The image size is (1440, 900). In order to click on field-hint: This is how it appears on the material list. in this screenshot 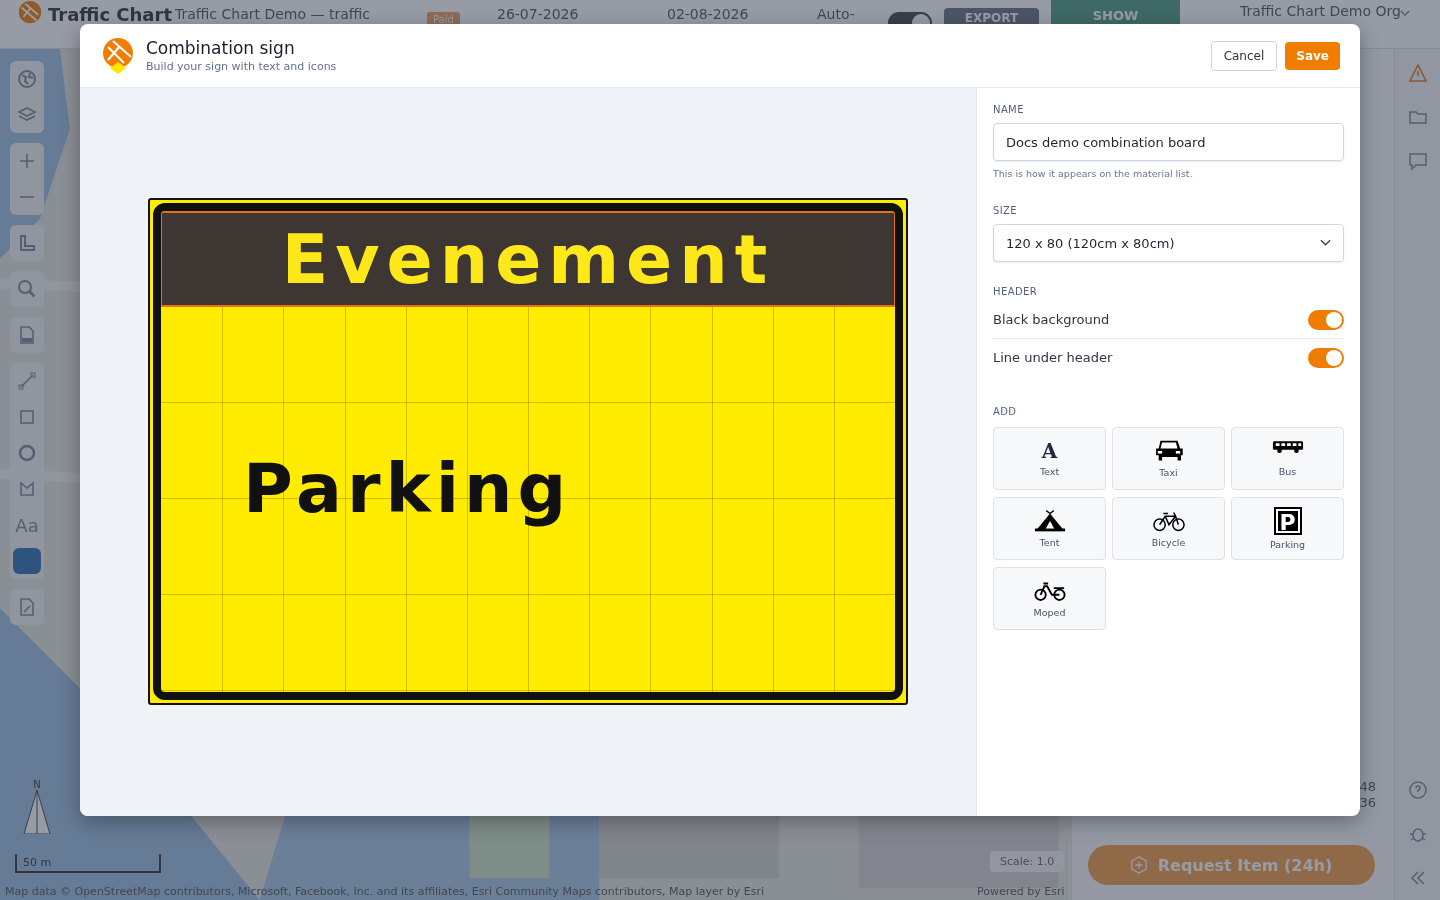, I will do `click(1093, 173)`.